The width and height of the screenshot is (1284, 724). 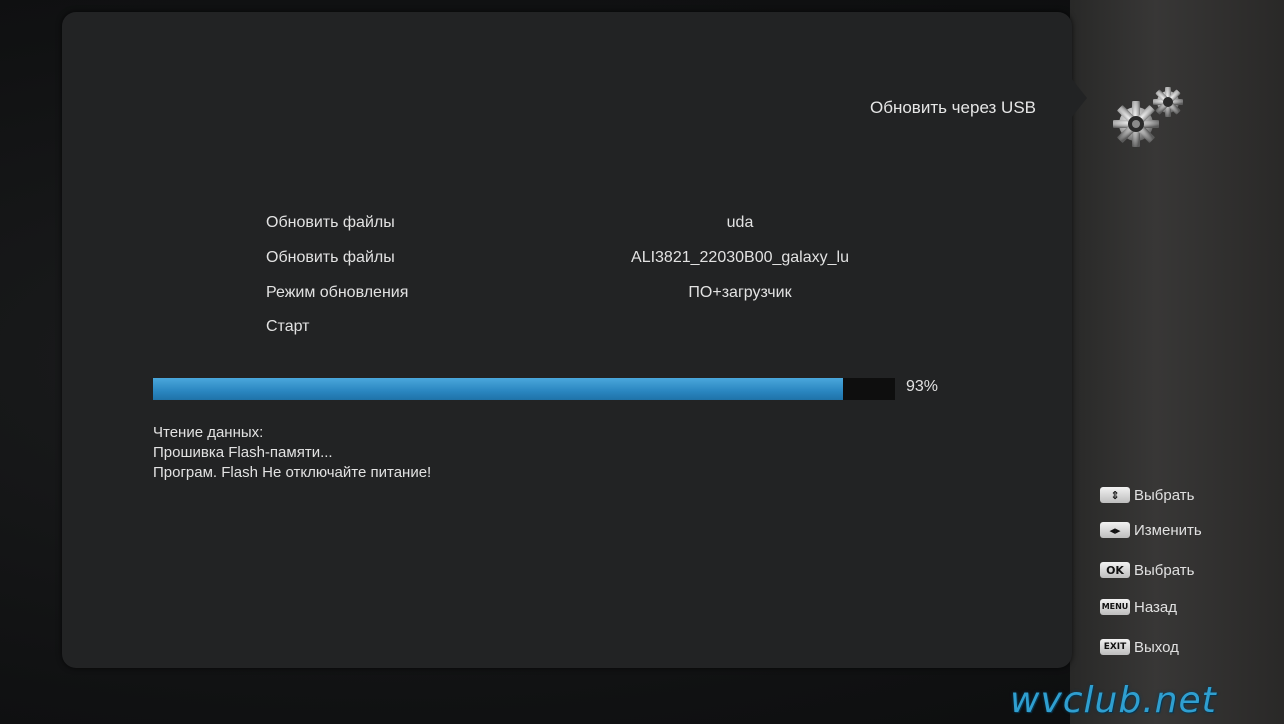 What do you see at coordinates (922, 386) in the screenshot?
I see `progress-percent: 93%` at bounding box center [922, 386].